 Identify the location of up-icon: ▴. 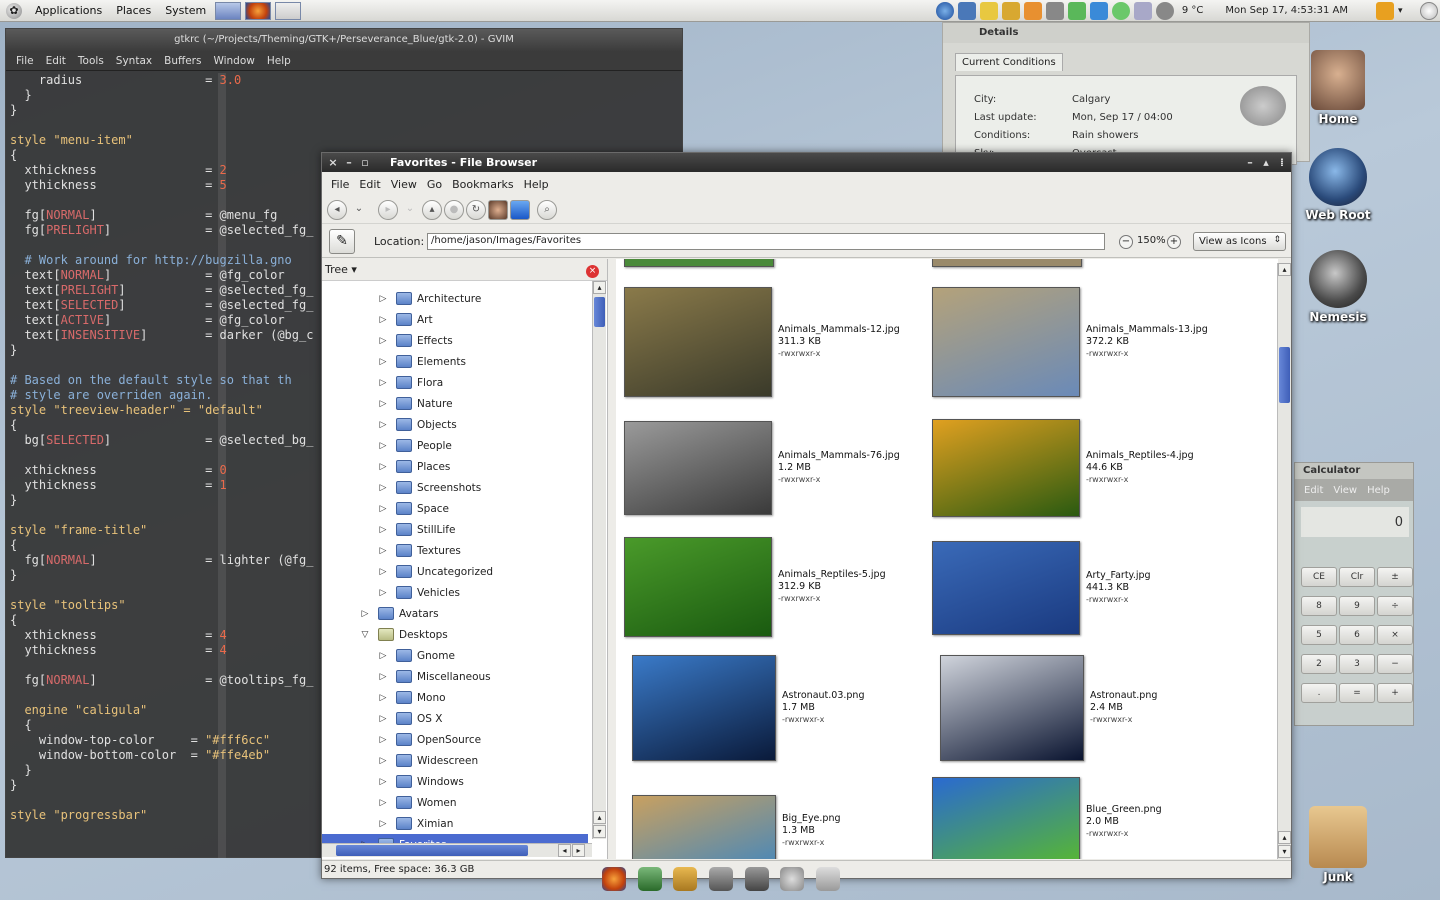
(432, 209).